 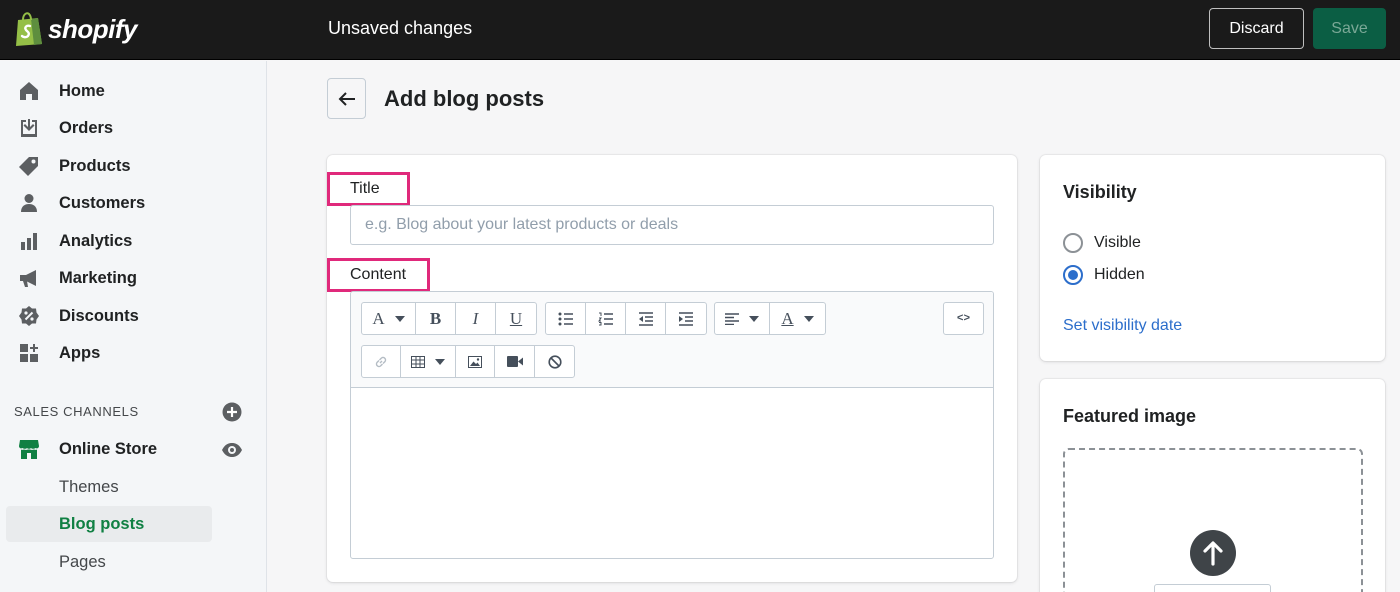 I want to click on unsaved-changes-text: Unsaved changes, so click(x=400, y=28).